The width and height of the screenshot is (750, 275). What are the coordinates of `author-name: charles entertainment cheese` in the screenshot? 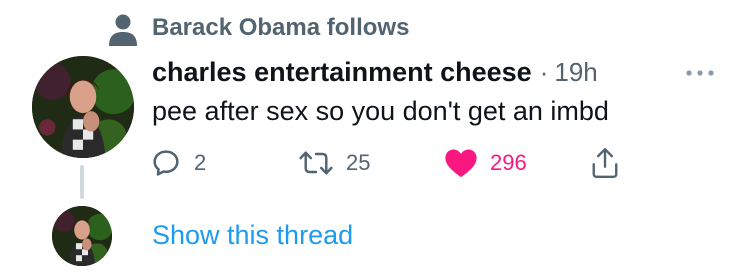 It's located at (342, 72).